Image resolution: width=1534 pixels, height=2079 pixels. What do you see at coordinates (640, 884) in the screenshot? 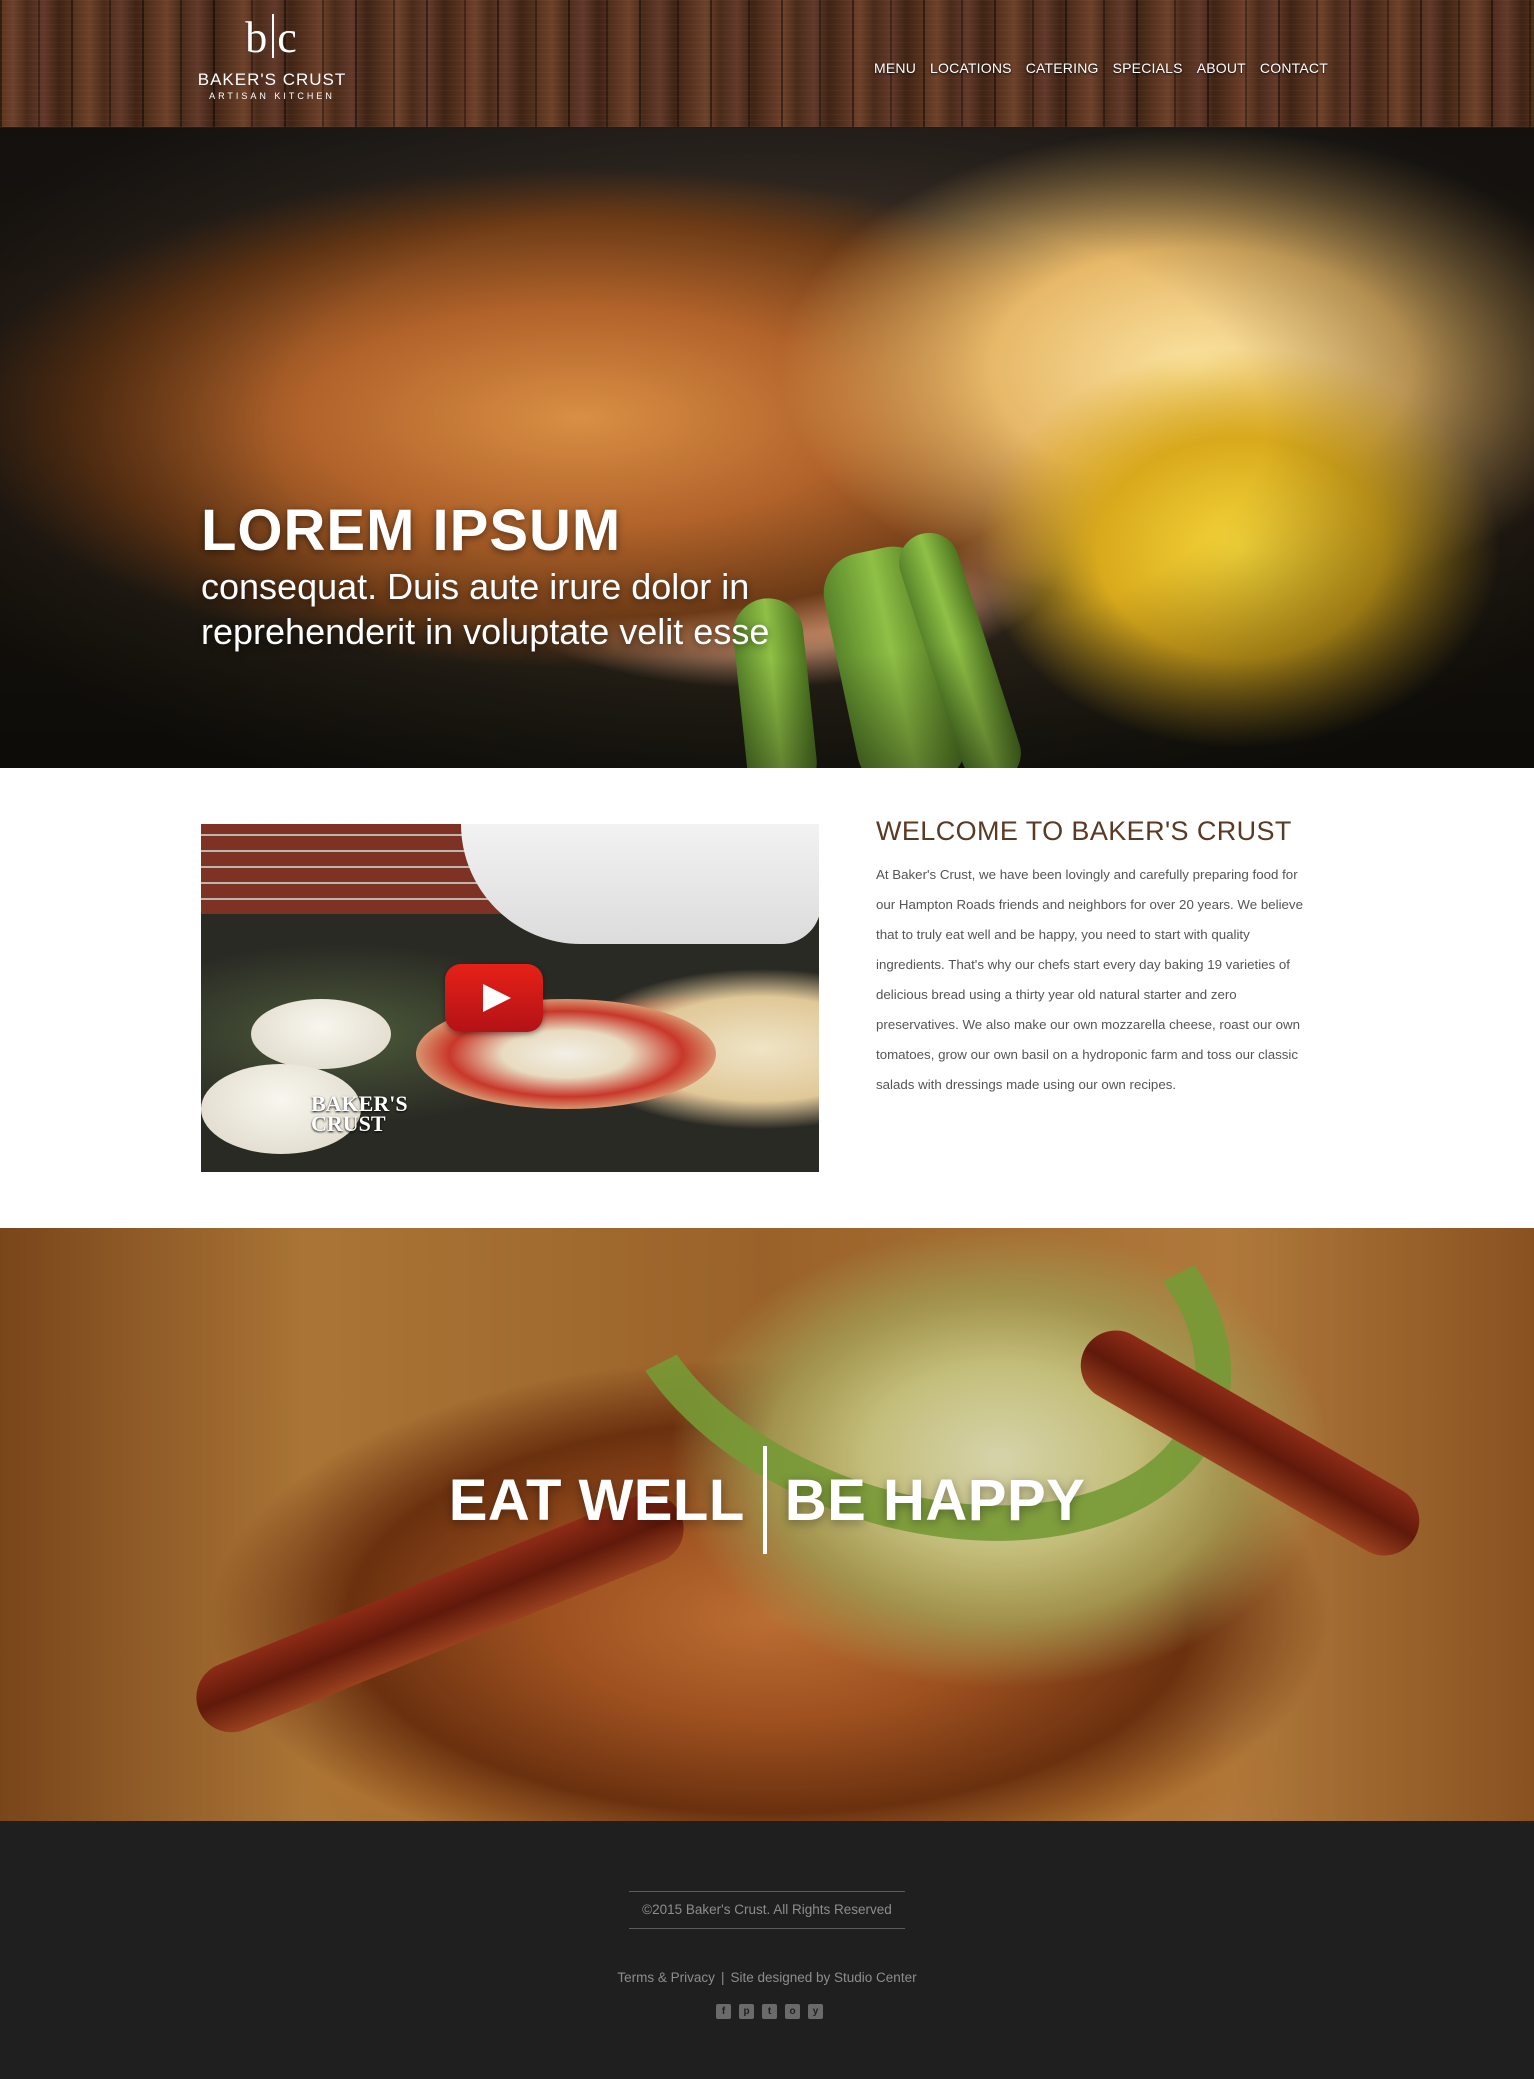
I see `video-thumbnail-chef` at bounding box center [640, 884].